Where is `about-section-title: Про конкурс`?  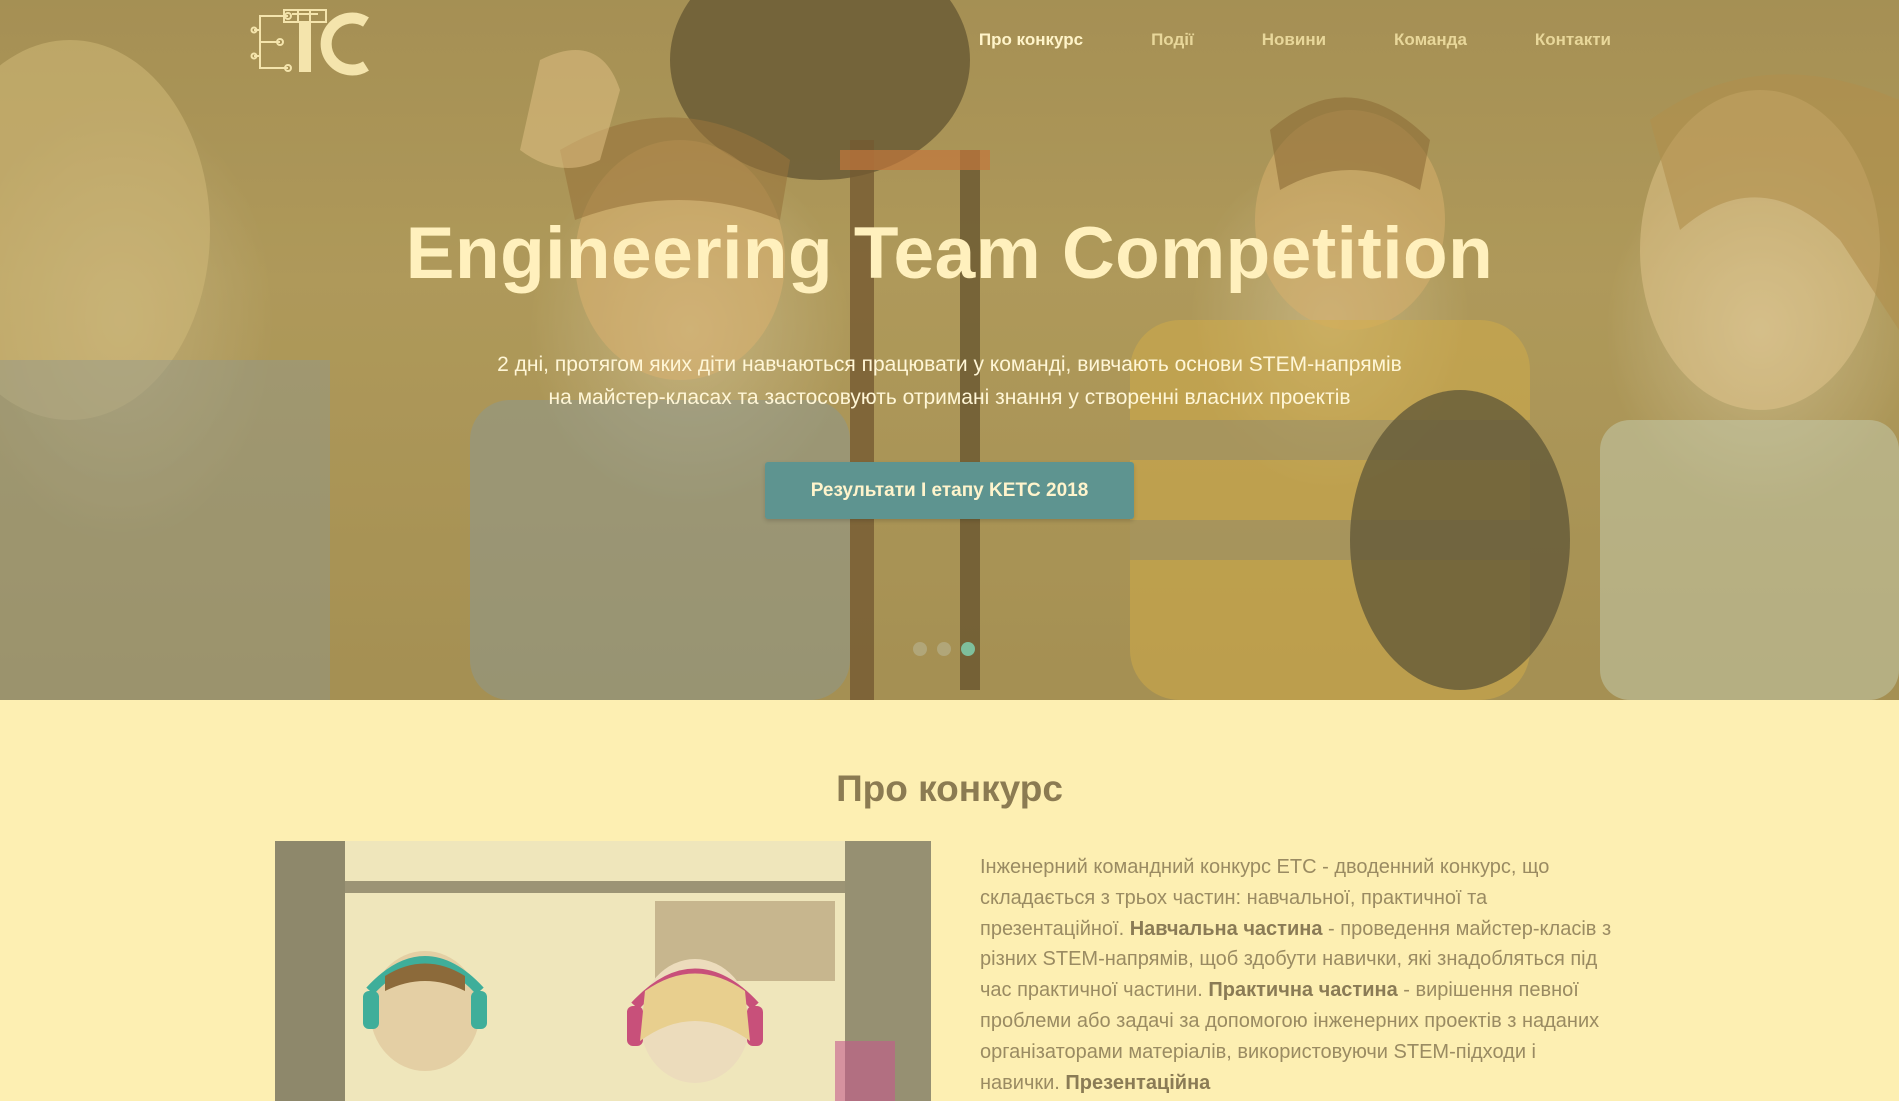
about-section-title: Про конкурс is located at coordinates (949, 788).